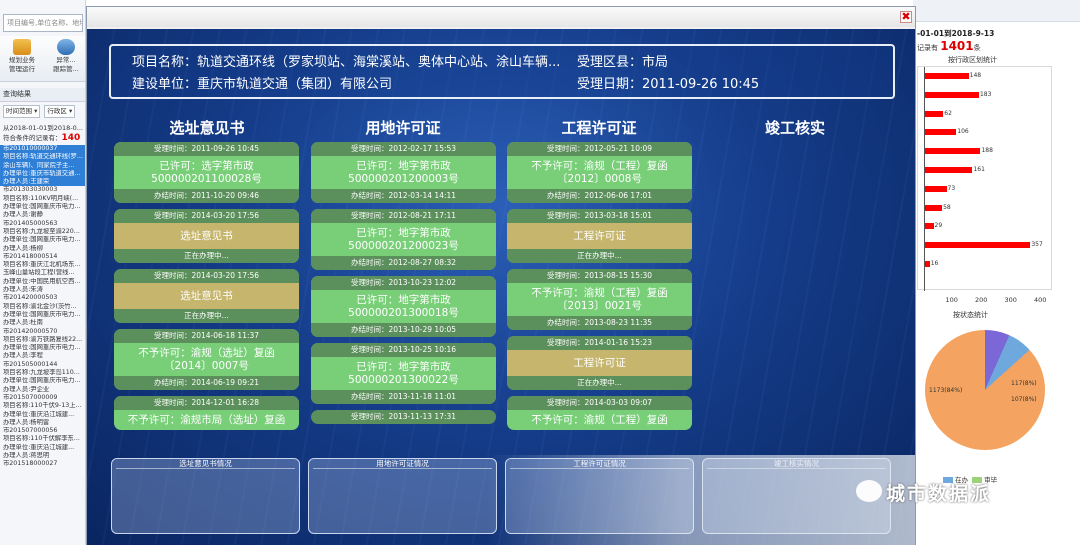 The image size is (1080, 545). What do you see at coordinates (42, 431) in the screenshot?
I see `list-item: 市201507000056` at bounding box center [42, 431].